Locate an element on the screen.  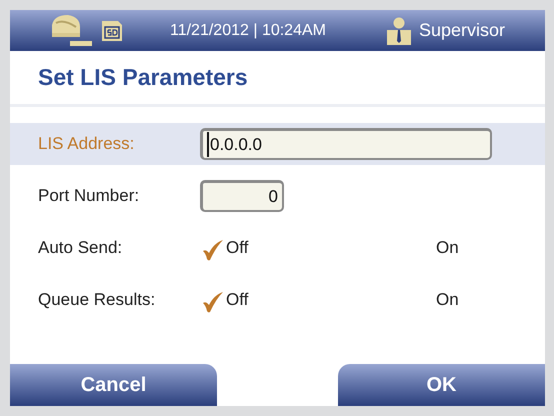
field-label: LIS Address: is located at coordinates (87, 144).